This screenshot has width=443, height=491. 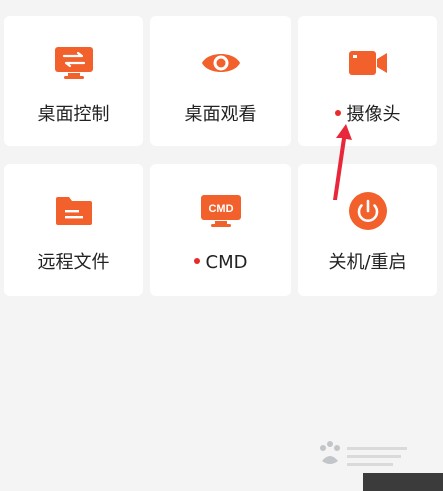 What do you see at coordinates (220, 263) in the screenshot?
I see `tile-label: CMD` at bounding box center [220, 263].